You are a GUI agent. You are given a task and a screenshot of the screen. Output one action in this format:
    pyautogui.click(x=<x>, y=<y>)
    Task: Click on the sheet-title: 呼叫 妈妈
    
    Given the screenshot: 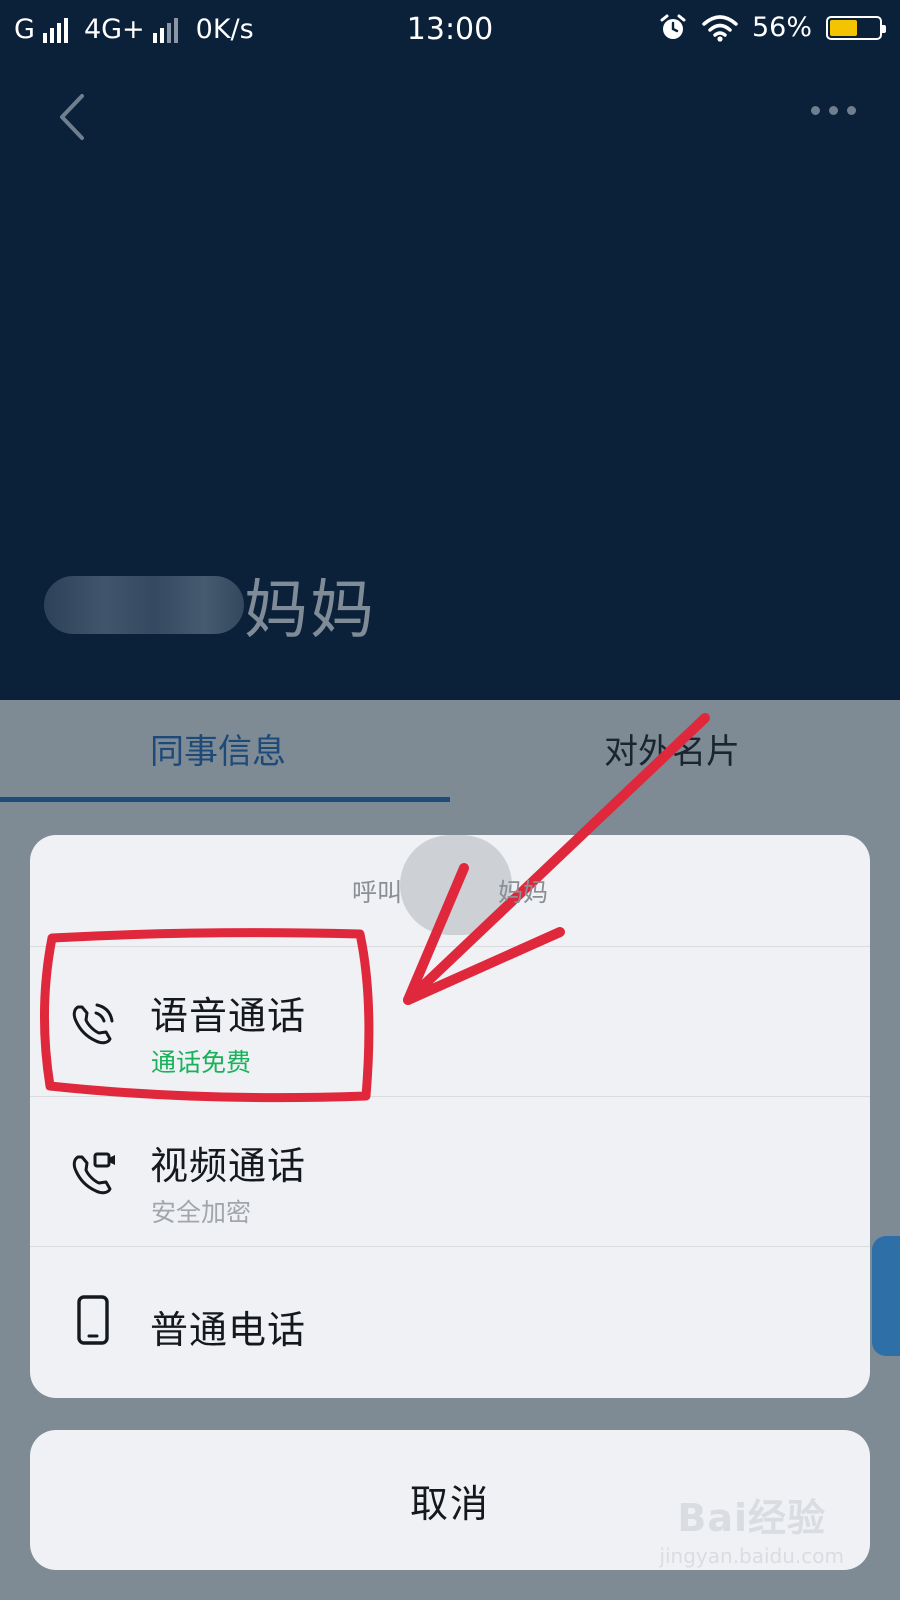 What is the action you would take?
    pyautogui.click(x=450, y=891)
    